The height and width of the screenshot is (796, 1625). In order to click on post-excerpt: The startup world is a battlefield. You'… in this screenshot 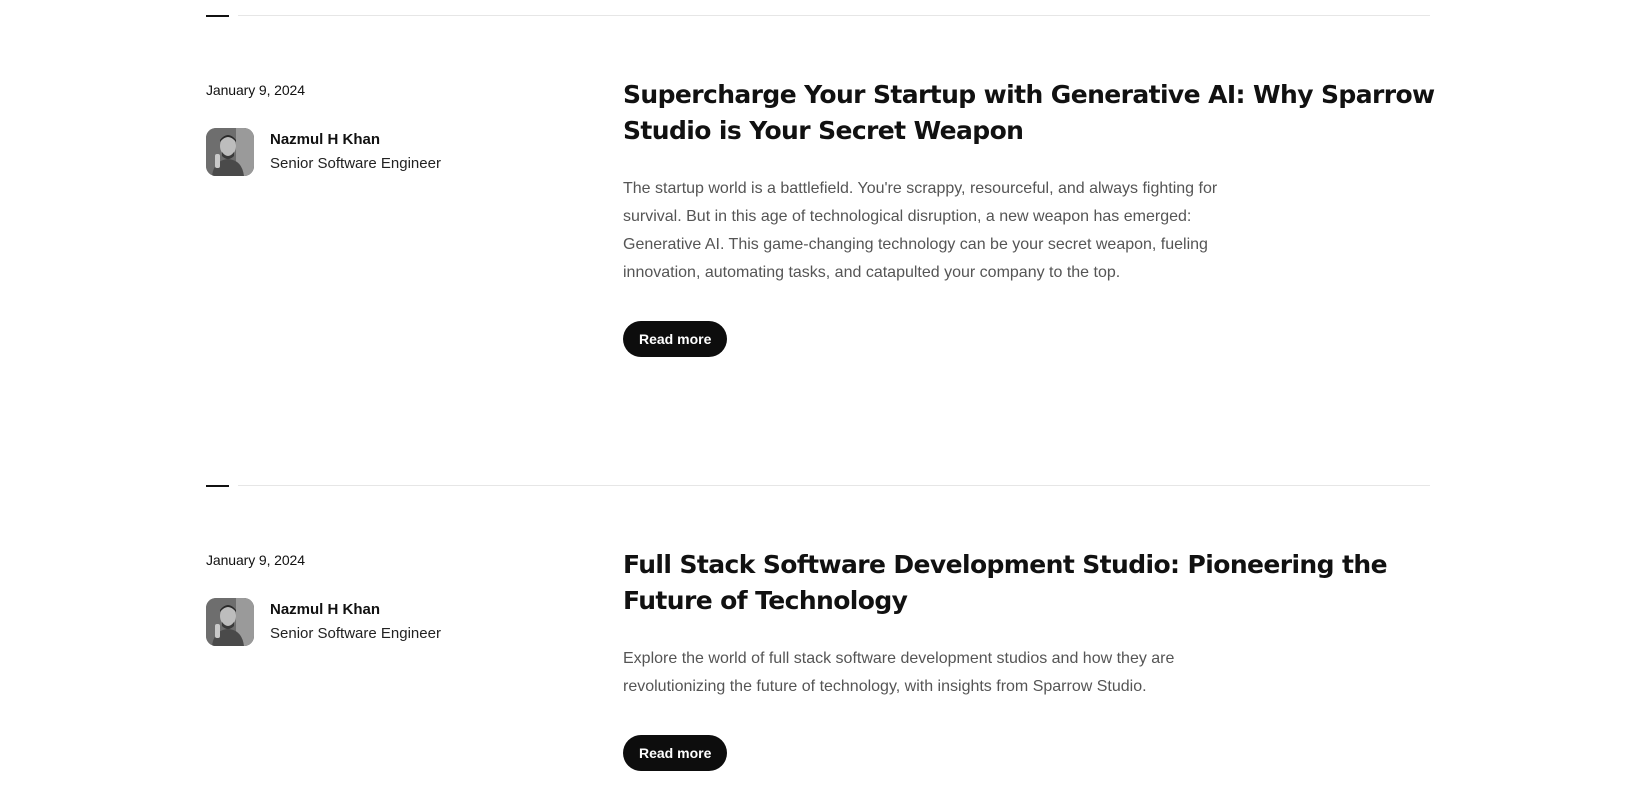, I will do `click(920, 230)`.